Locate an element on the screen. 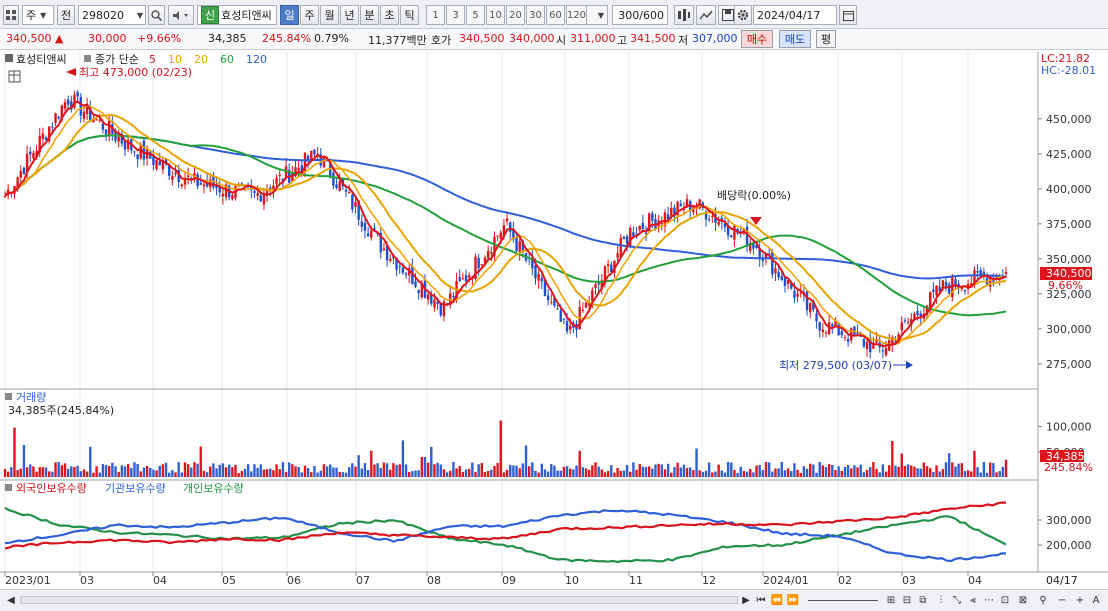  interval-button-2: 5 is located at coordinates (475, 15).